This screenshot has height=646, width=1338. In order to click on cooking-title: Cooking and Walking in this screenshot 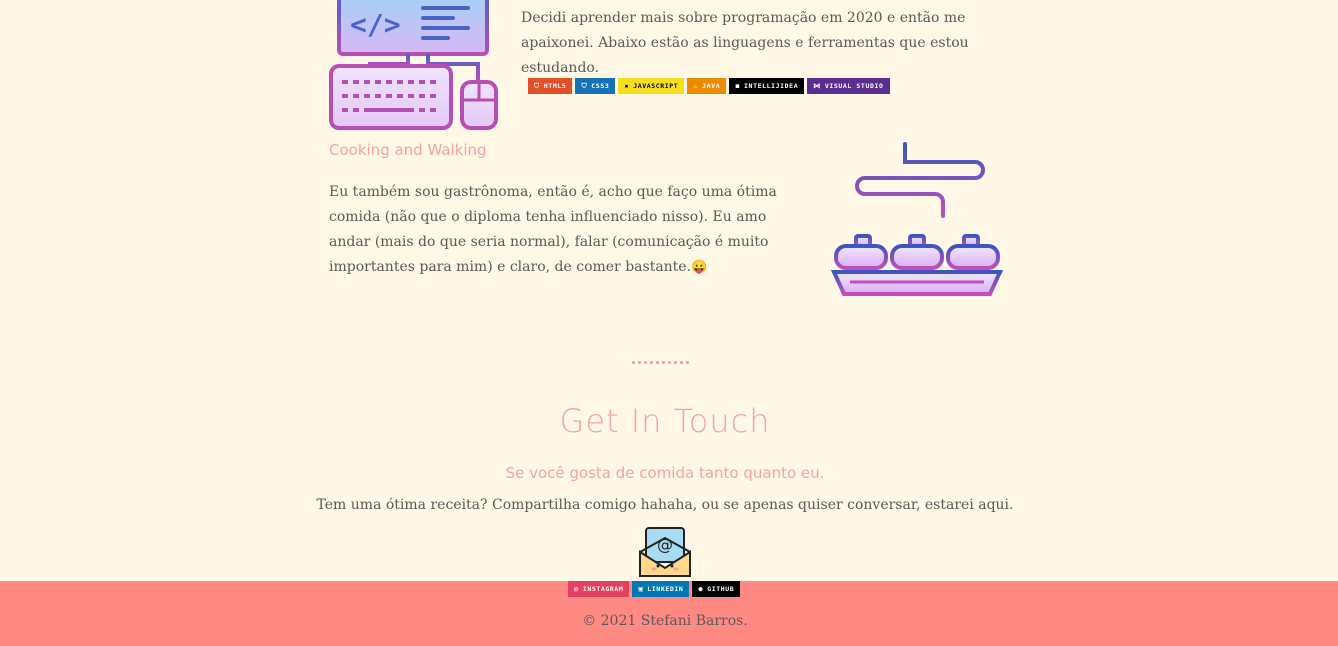, I will do `click(408, 150)`.